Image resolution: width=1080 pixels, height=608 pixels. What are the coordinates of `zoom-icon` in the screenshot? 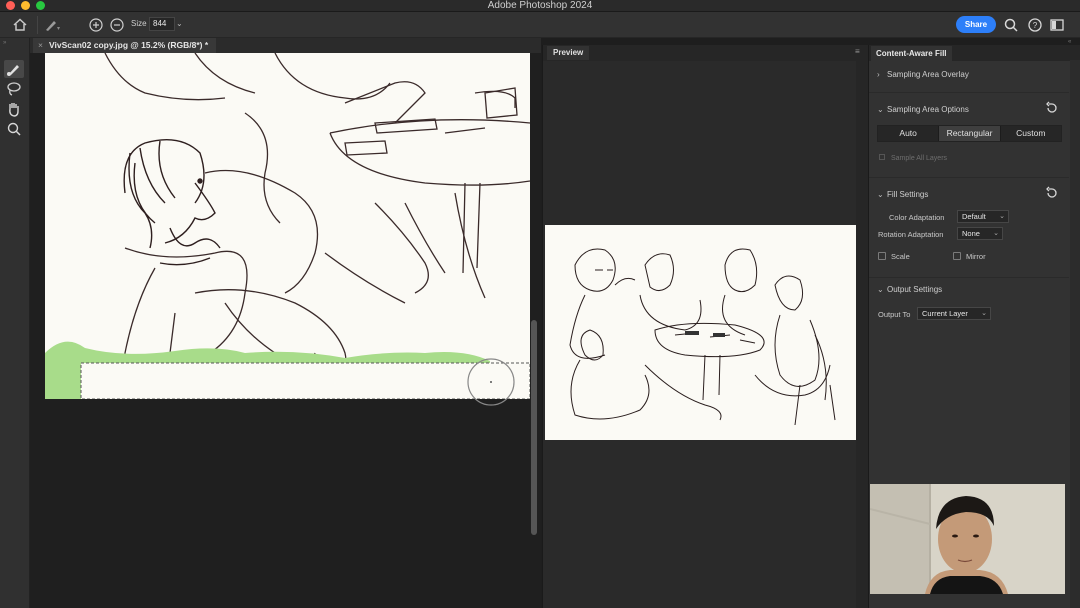 It's located at (14, 129).